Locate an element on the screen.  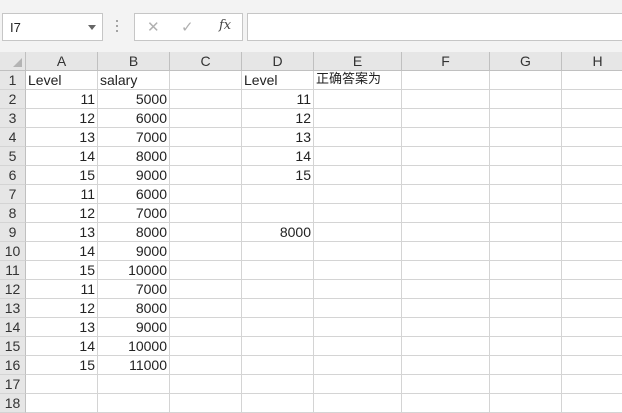
cell-b11: 10000 is located at coordinates (134, 270).